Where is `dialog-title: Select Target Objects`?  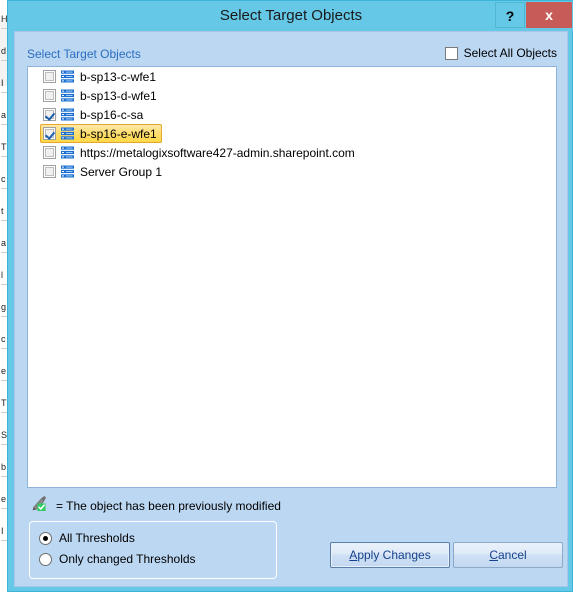 dialog-title: Select Target Objects is located at coordinates (291, 15).